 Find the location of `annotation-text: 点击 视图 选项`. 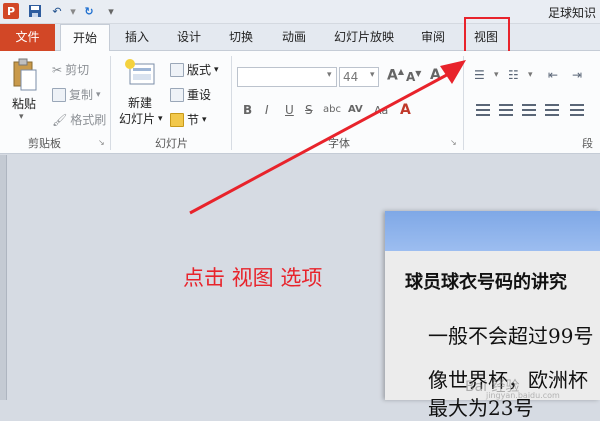

annotation-text: 点击 视图 选项 is located at coordinates (253, 278).